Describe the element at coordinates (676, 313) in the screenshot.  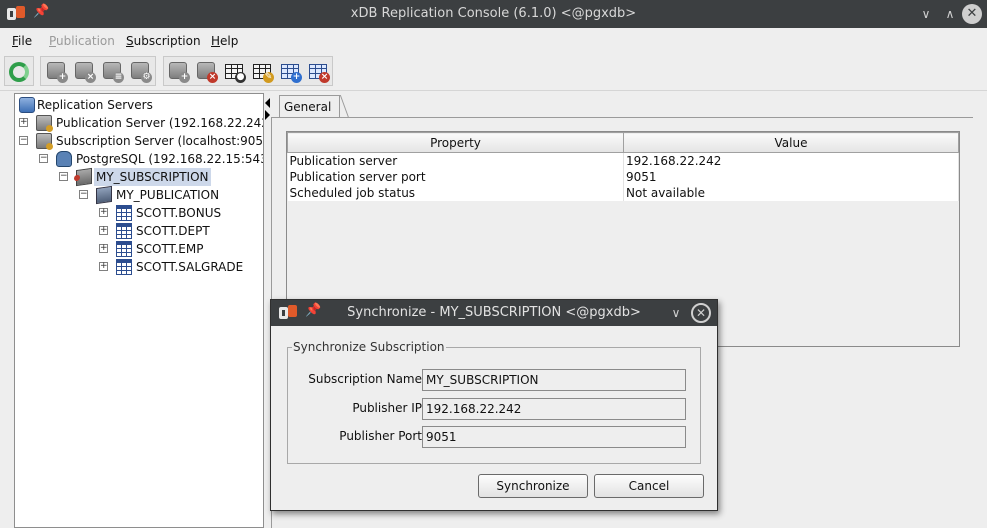
I see `dialog-minimize-button: ∨` at that location.